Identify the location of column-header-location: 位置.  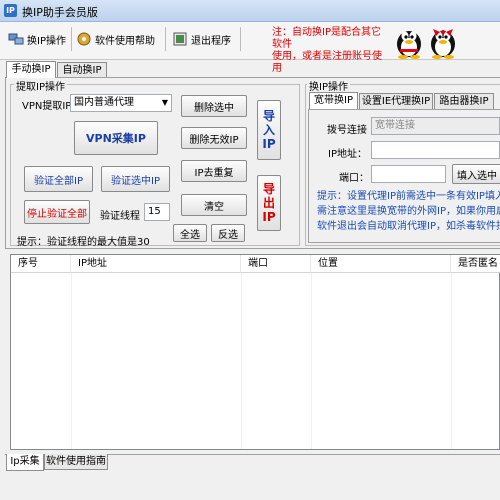
(381, 264).